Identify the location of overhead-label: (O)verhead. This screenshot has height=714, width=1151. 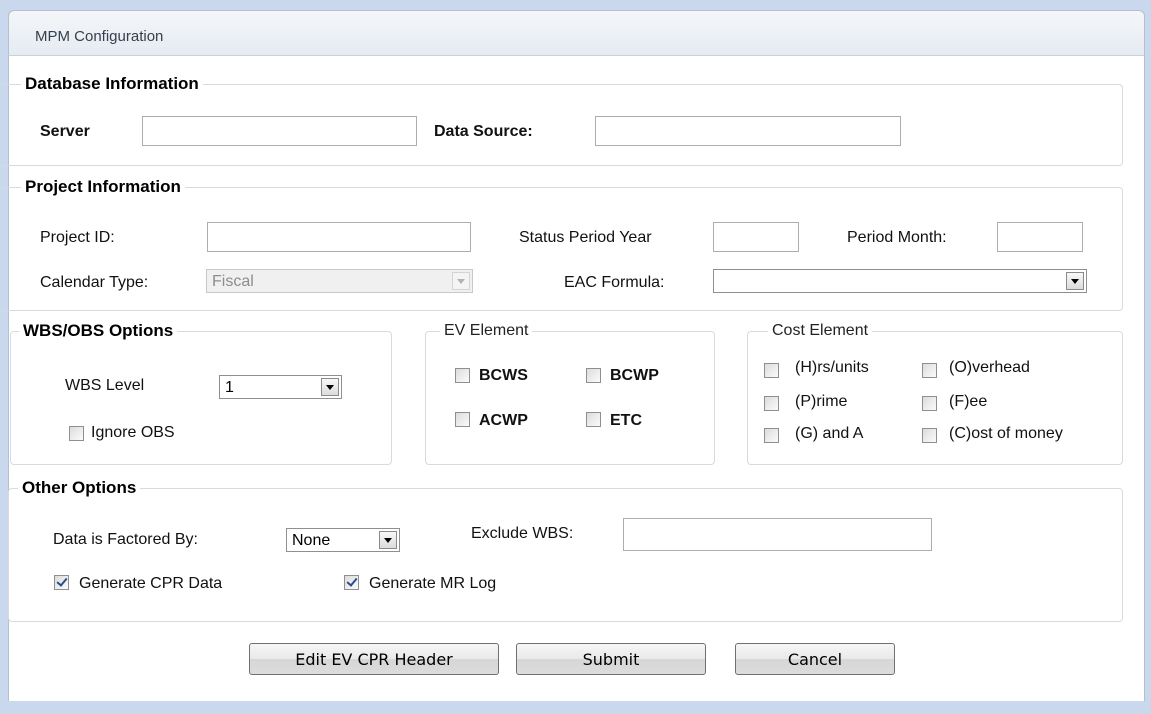
(989, 368).